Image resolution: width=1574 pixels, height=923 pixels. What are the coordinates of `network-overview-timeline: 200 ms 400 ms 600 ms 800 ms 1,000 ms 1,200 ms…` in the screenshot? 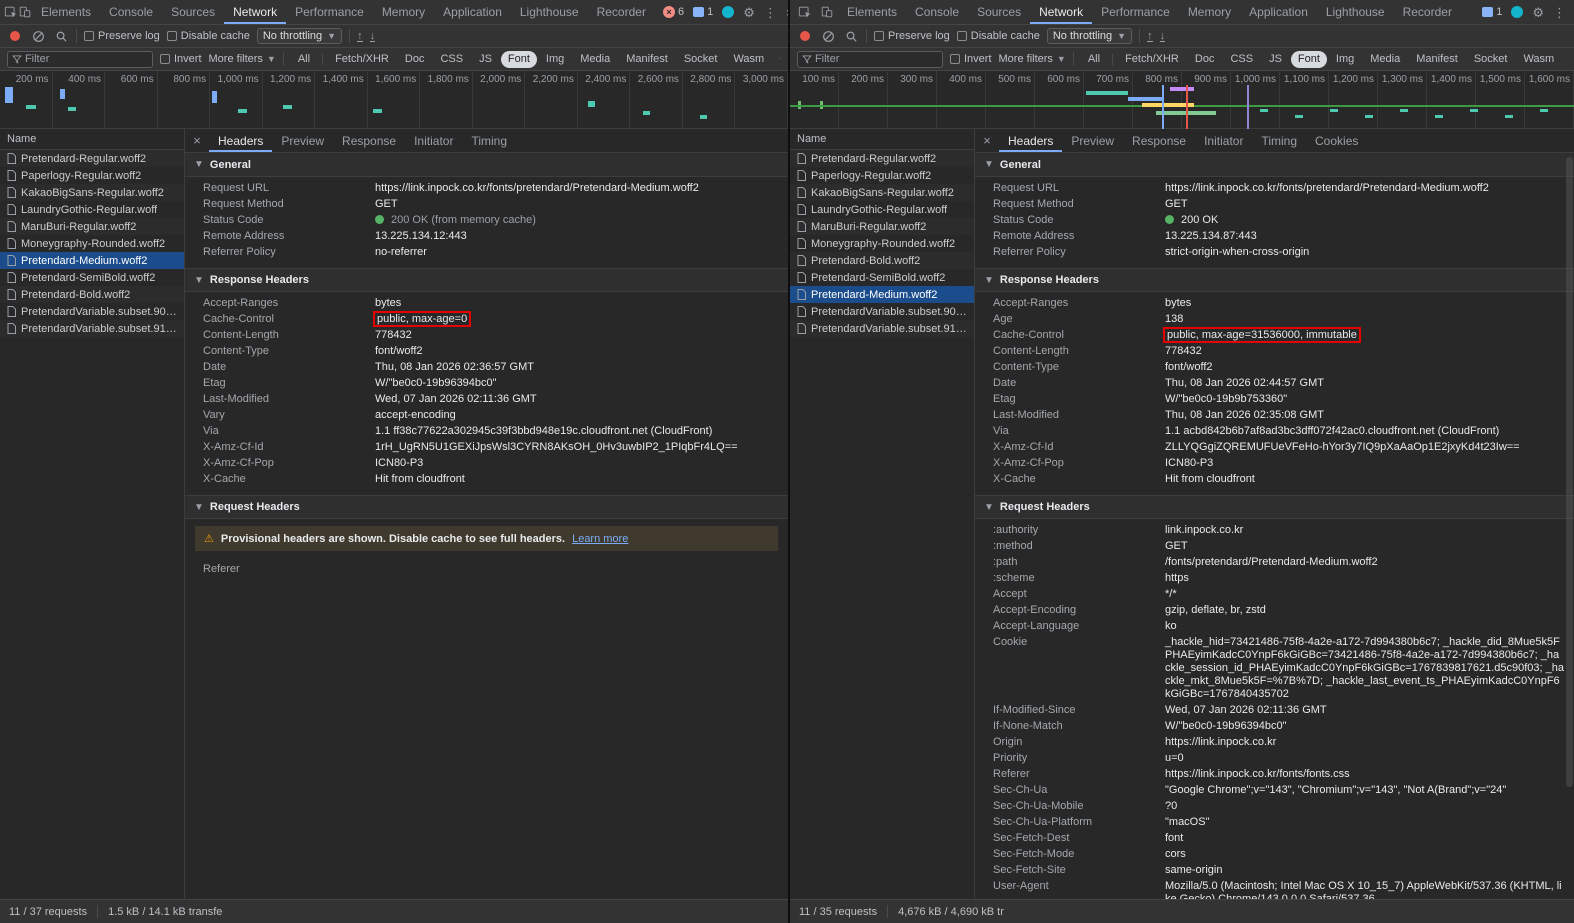 It's located at (394, 100).